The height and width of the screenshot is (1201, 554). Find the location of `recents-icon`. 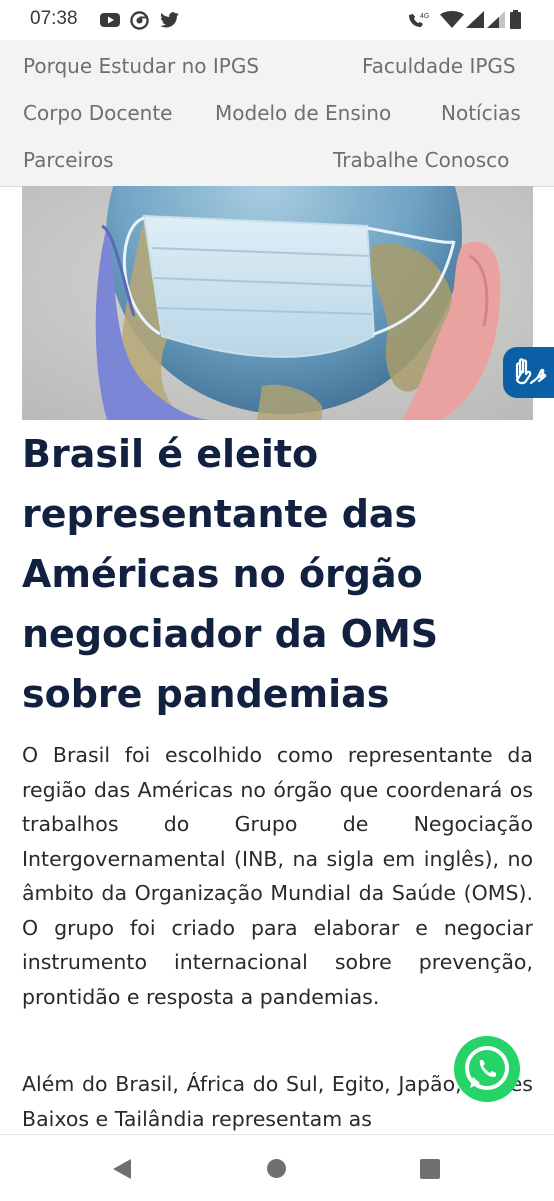

recents-icon is located at coordinates (430, 1169).